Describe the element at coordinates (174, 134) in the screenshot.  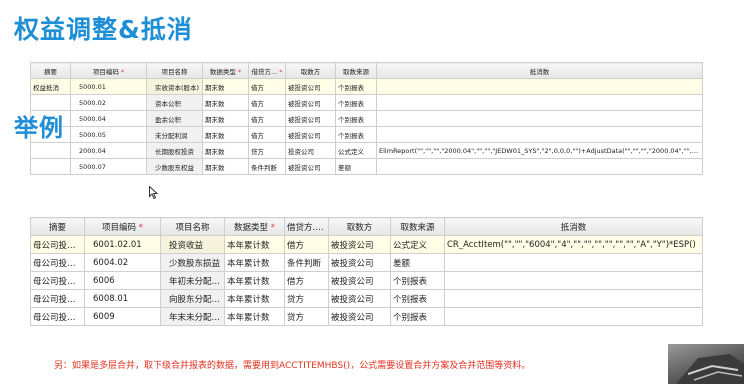
I see `name-cell: 未分配利润` at that location.